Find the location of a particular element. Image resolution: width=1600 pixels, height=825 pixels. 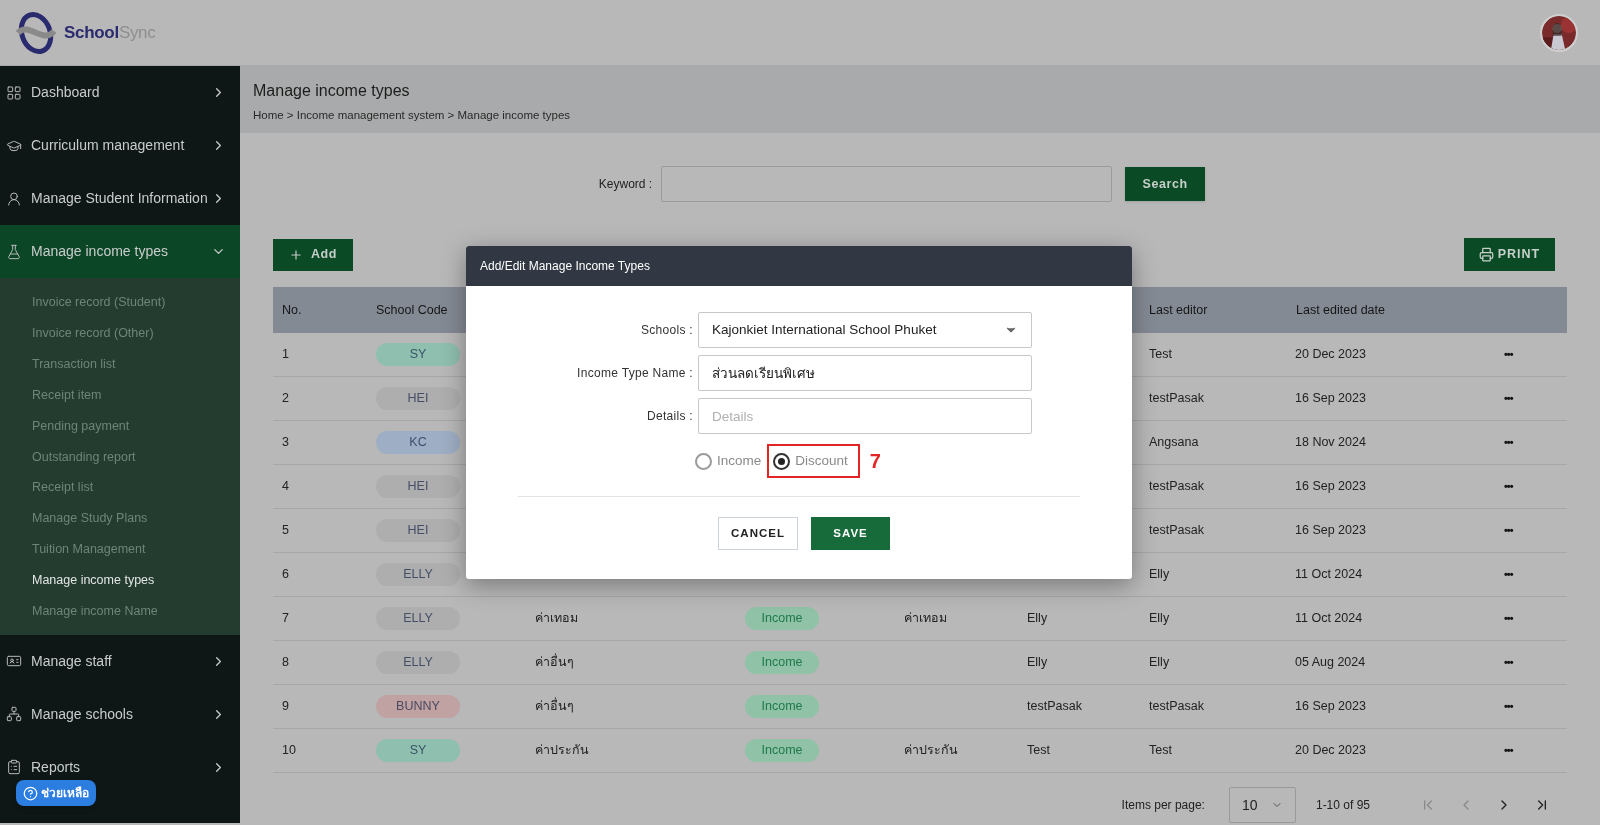

sidebar-item-label: Curriculum management is located at coordinates (108, 145).